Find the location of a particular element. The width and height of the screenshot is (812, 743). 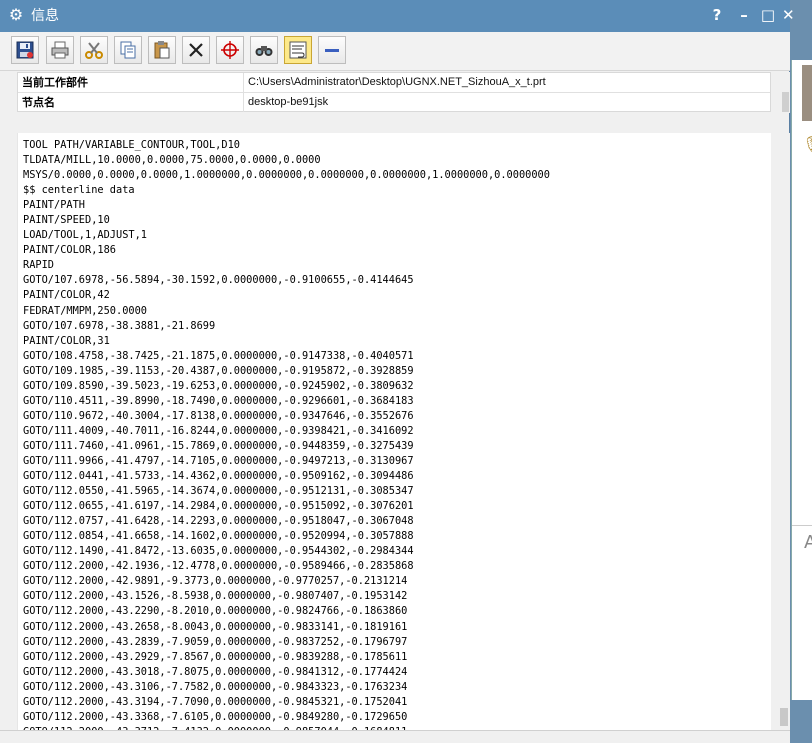

info-scrollbar is located at coordinates (785, 92).